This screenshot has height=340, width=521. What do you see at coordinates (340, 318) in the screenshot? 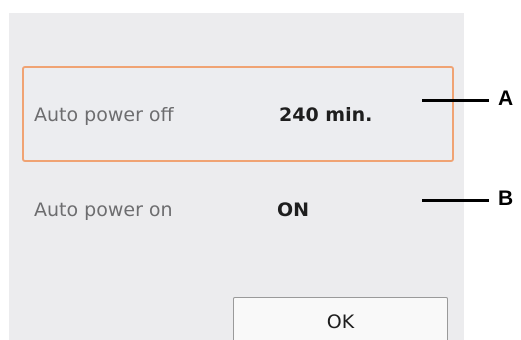
I see `ok-button: OK` at bounding box center [340, 318].